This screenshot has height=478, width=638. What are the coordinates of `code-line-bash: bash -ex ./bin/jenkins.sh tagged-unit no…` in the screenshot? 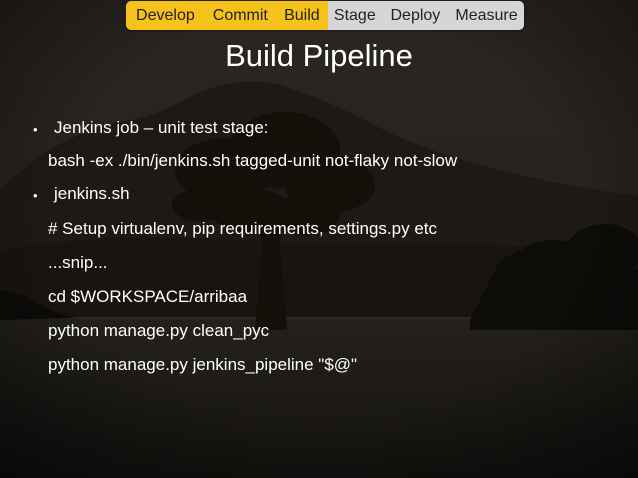 It's located at (253, 160).